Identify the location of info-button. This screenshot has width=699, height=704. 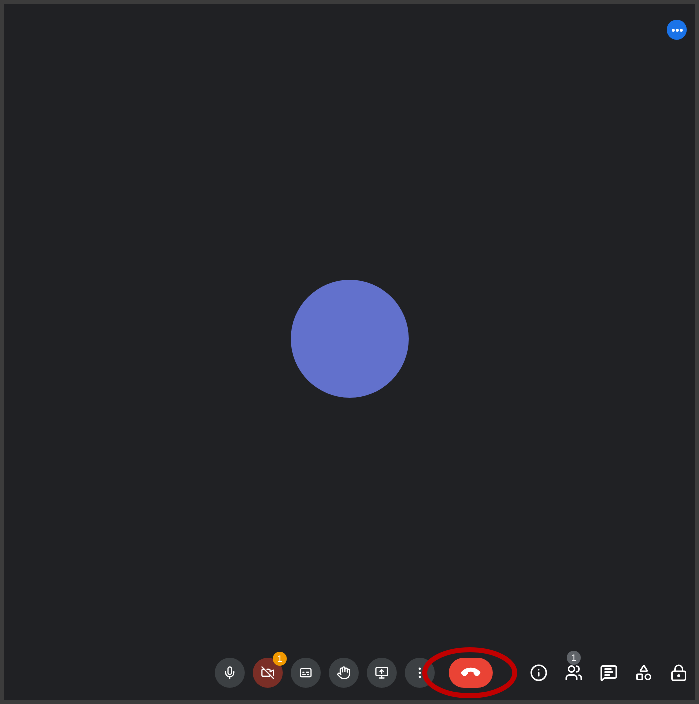
(539, 673).